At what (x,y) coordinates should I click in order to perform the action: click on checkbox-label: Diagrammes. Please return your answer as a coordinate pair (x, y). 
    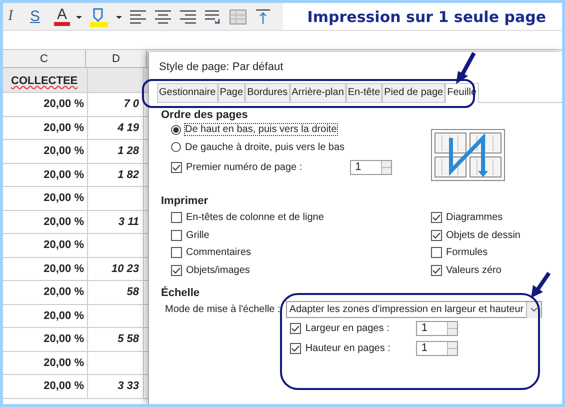
    Looking at the image, I should click on (474, 218).